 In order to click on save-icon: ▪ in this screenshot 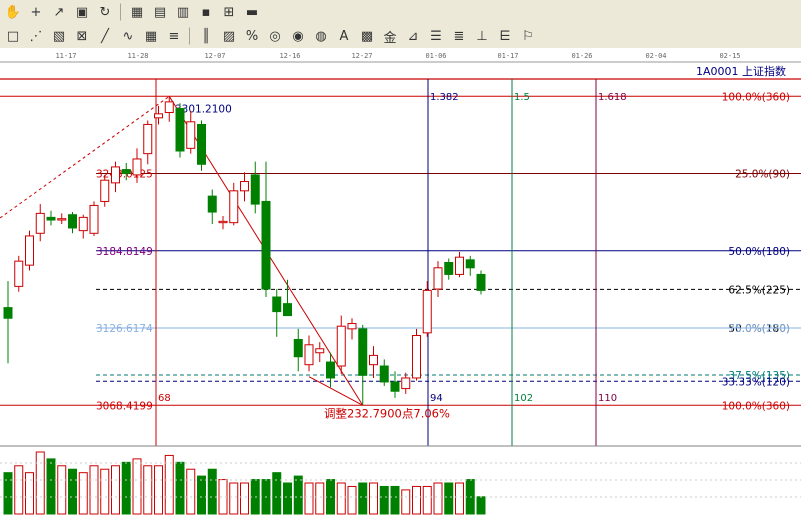, I will do `click(206, 12)`.